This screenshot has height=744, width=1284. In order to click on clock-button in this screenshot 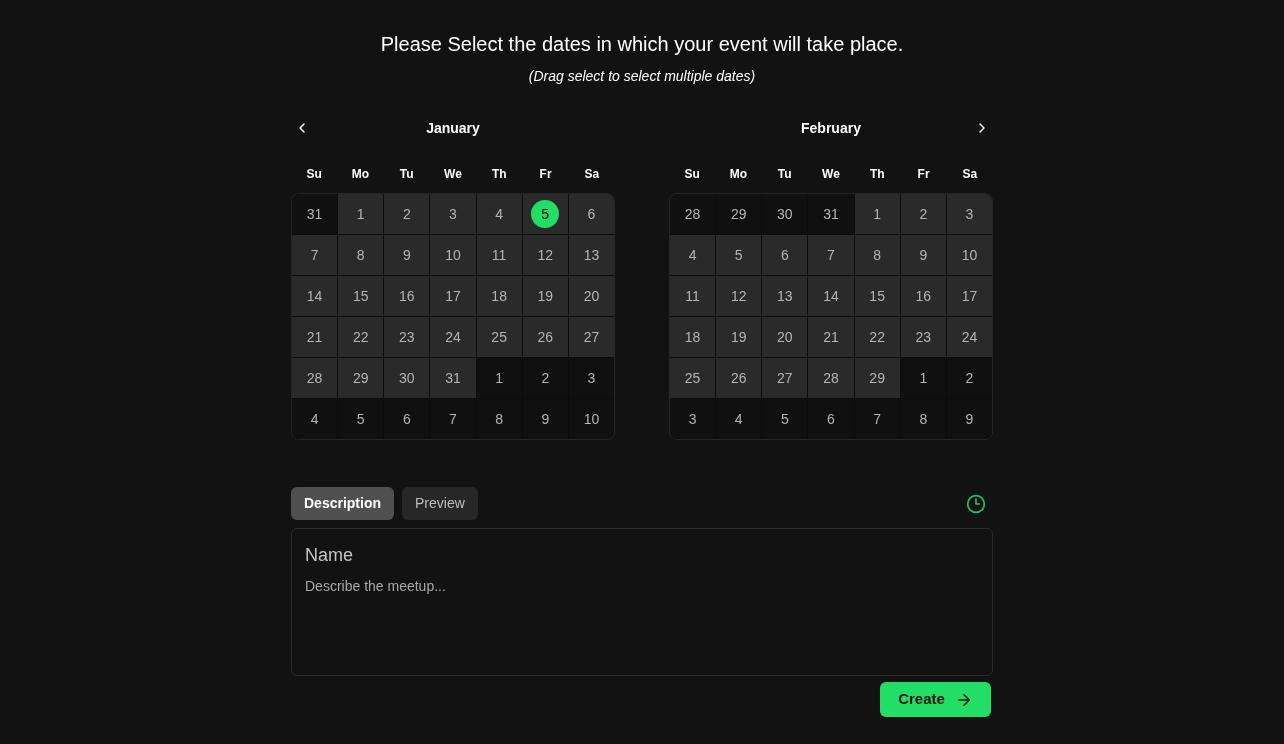, I will do `click(976, 503)`.